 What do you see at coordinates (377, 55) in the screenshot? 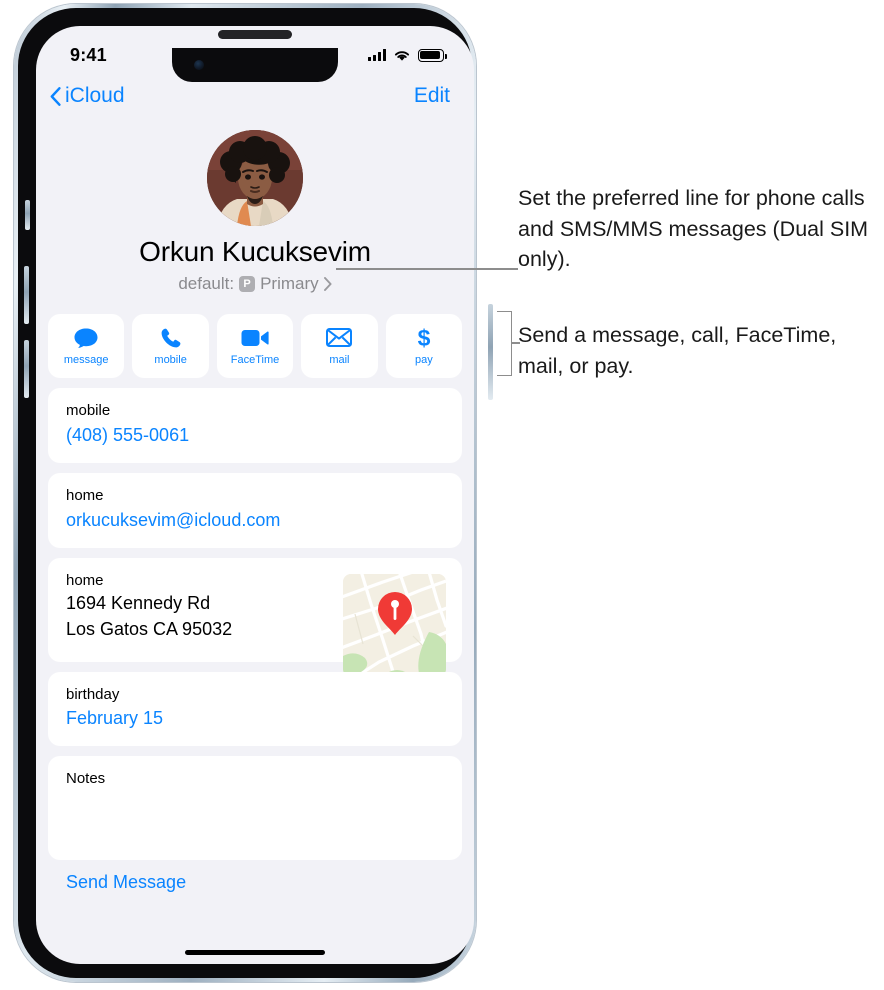
I see `cellular-signal-icon` at bounding box center [377, 55].